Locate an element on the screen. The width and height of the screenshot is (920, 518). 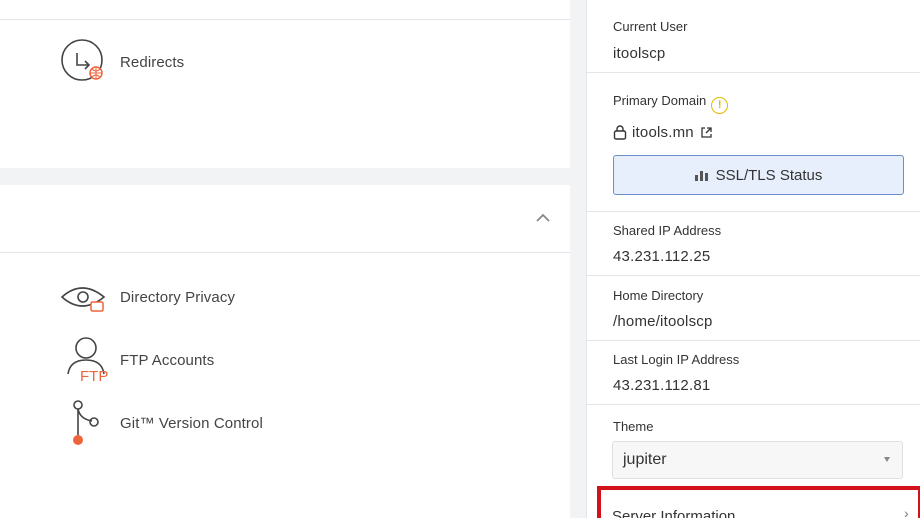
home-directory-row: Home Directory /home/itoolscp is located at coordinates (753, 308).